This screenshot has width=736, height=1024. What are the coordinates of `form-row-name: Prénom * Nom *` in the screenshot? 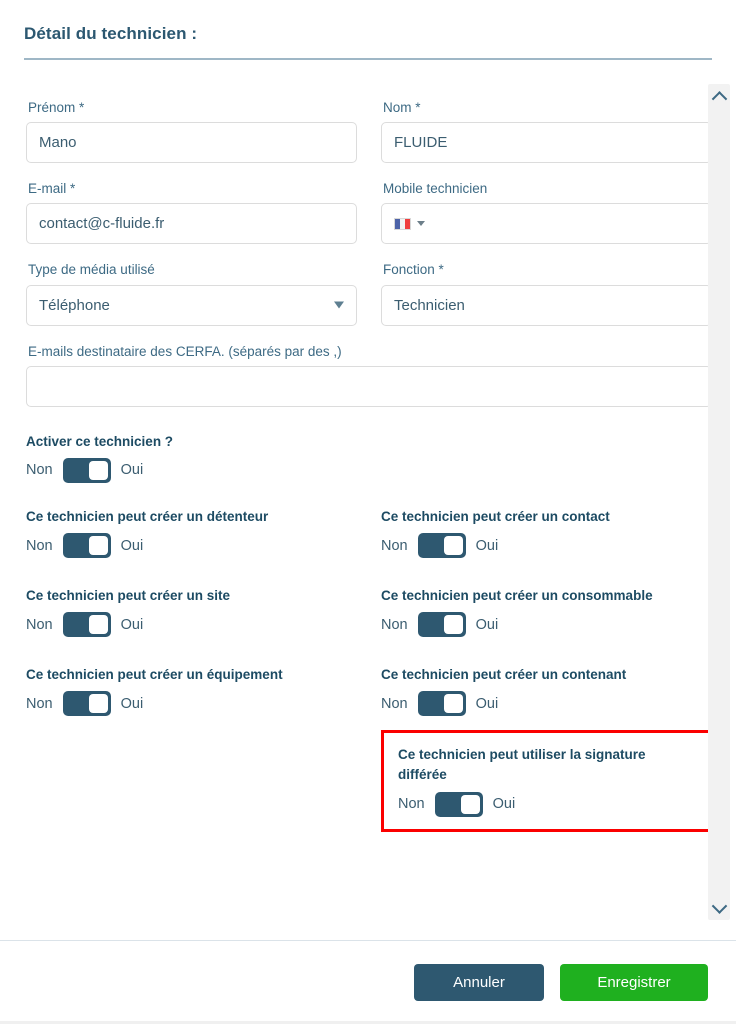 It's located at (369, 126).